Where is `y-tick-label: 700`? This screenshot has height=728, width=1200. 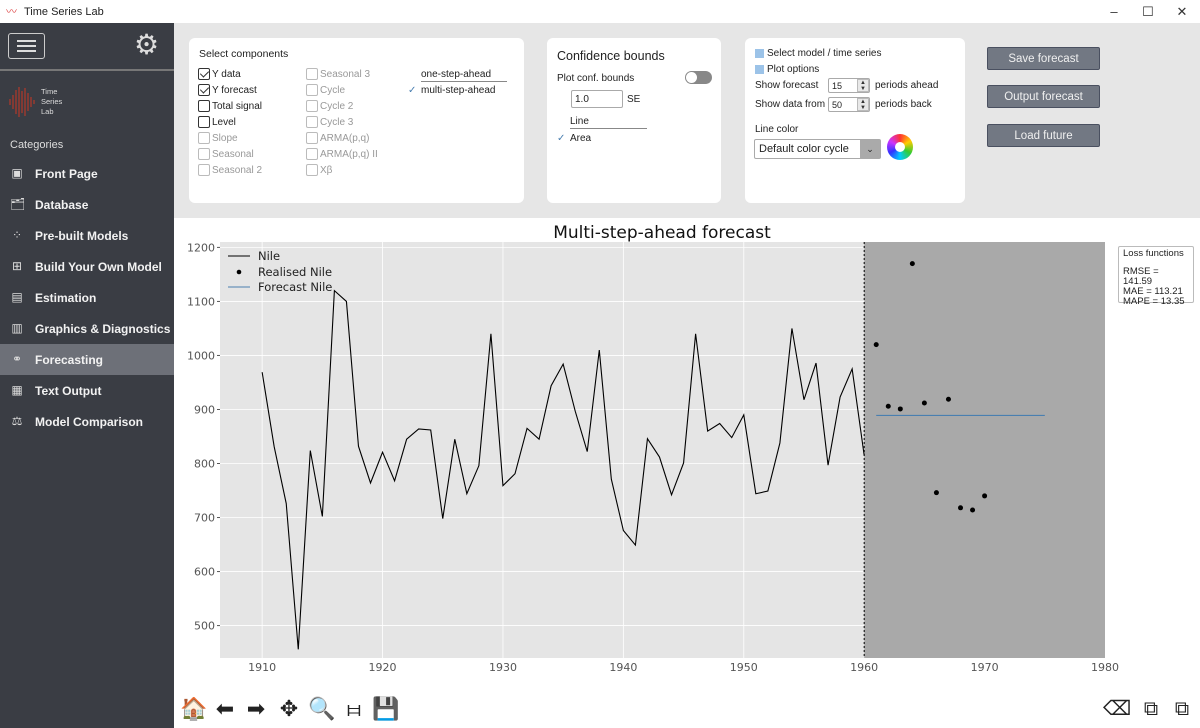 y-tick-label: 700 is located at coordinates (204, 518).